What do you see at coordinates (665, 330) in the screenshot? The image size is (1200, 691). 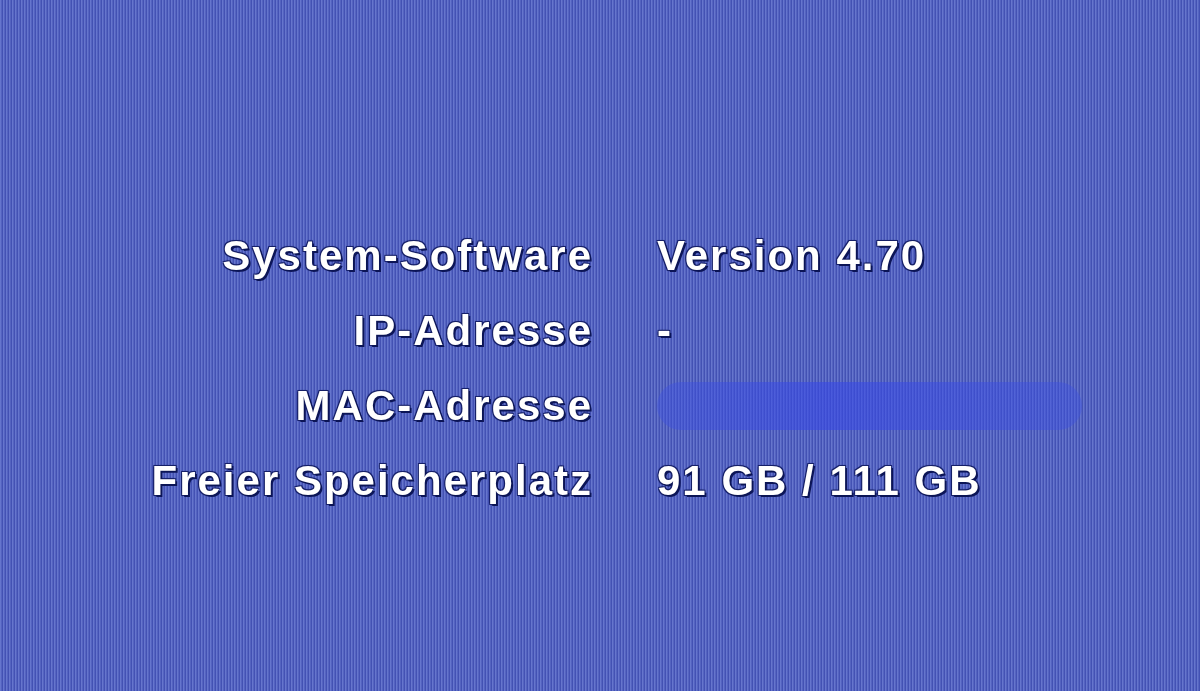 I see `info-value: -` at bounding box center [665, 330].